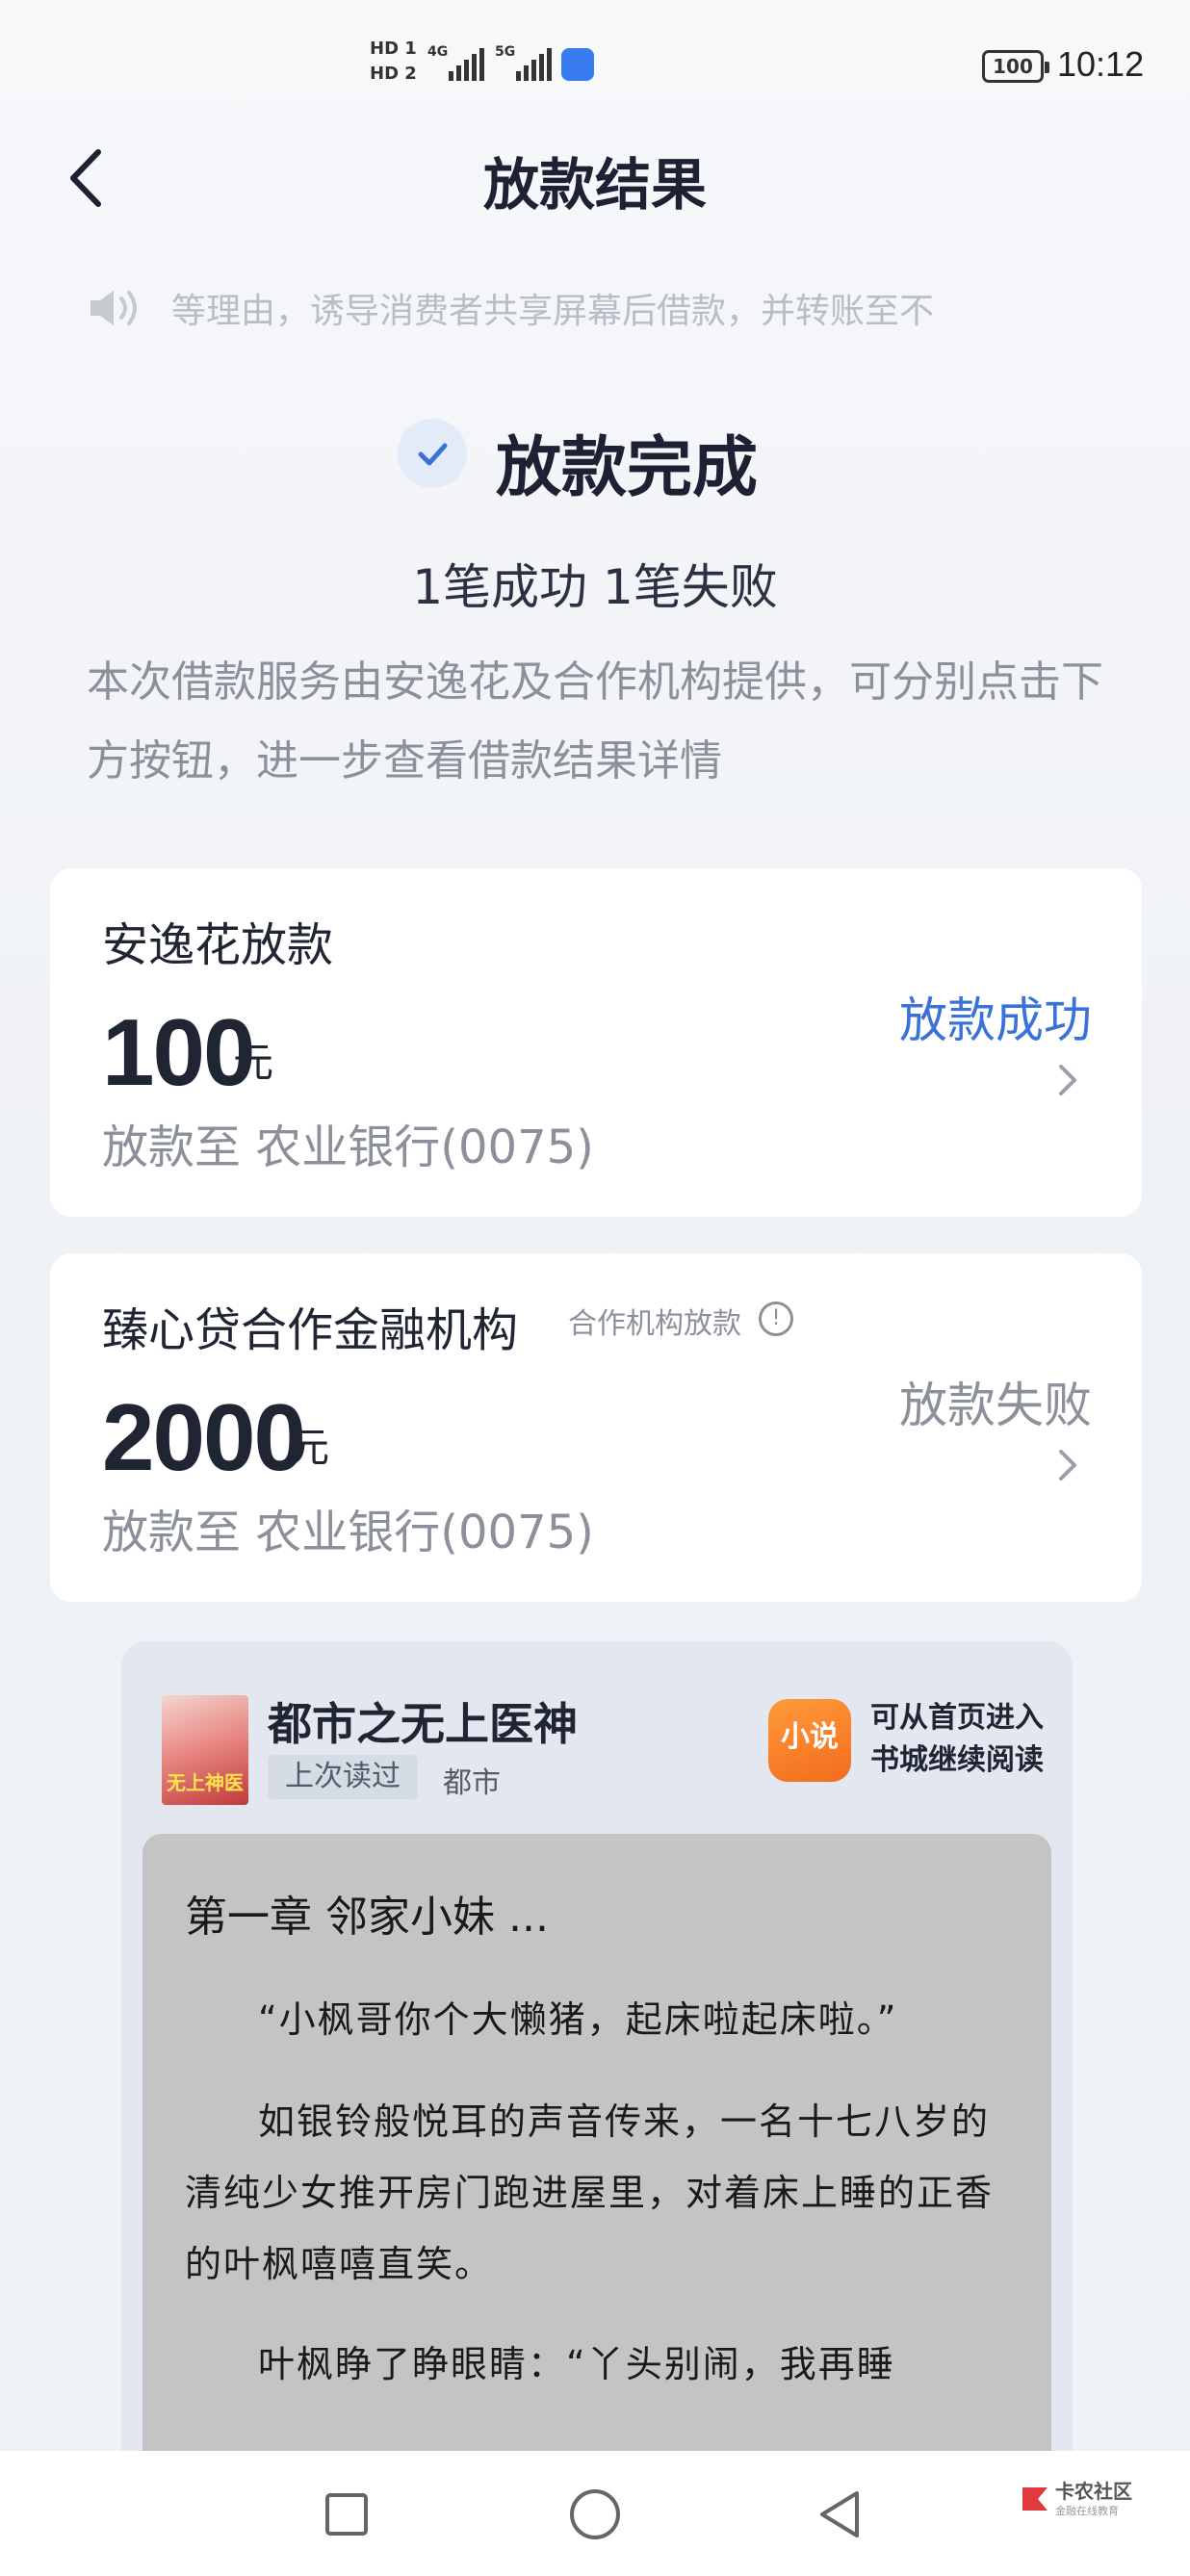 The image size is (1190, 2576). What do you see at coordinates (343, 1777) in the screenshot?
I see `last-read-badge: 上次读过` at bounding box center [343, 1777].